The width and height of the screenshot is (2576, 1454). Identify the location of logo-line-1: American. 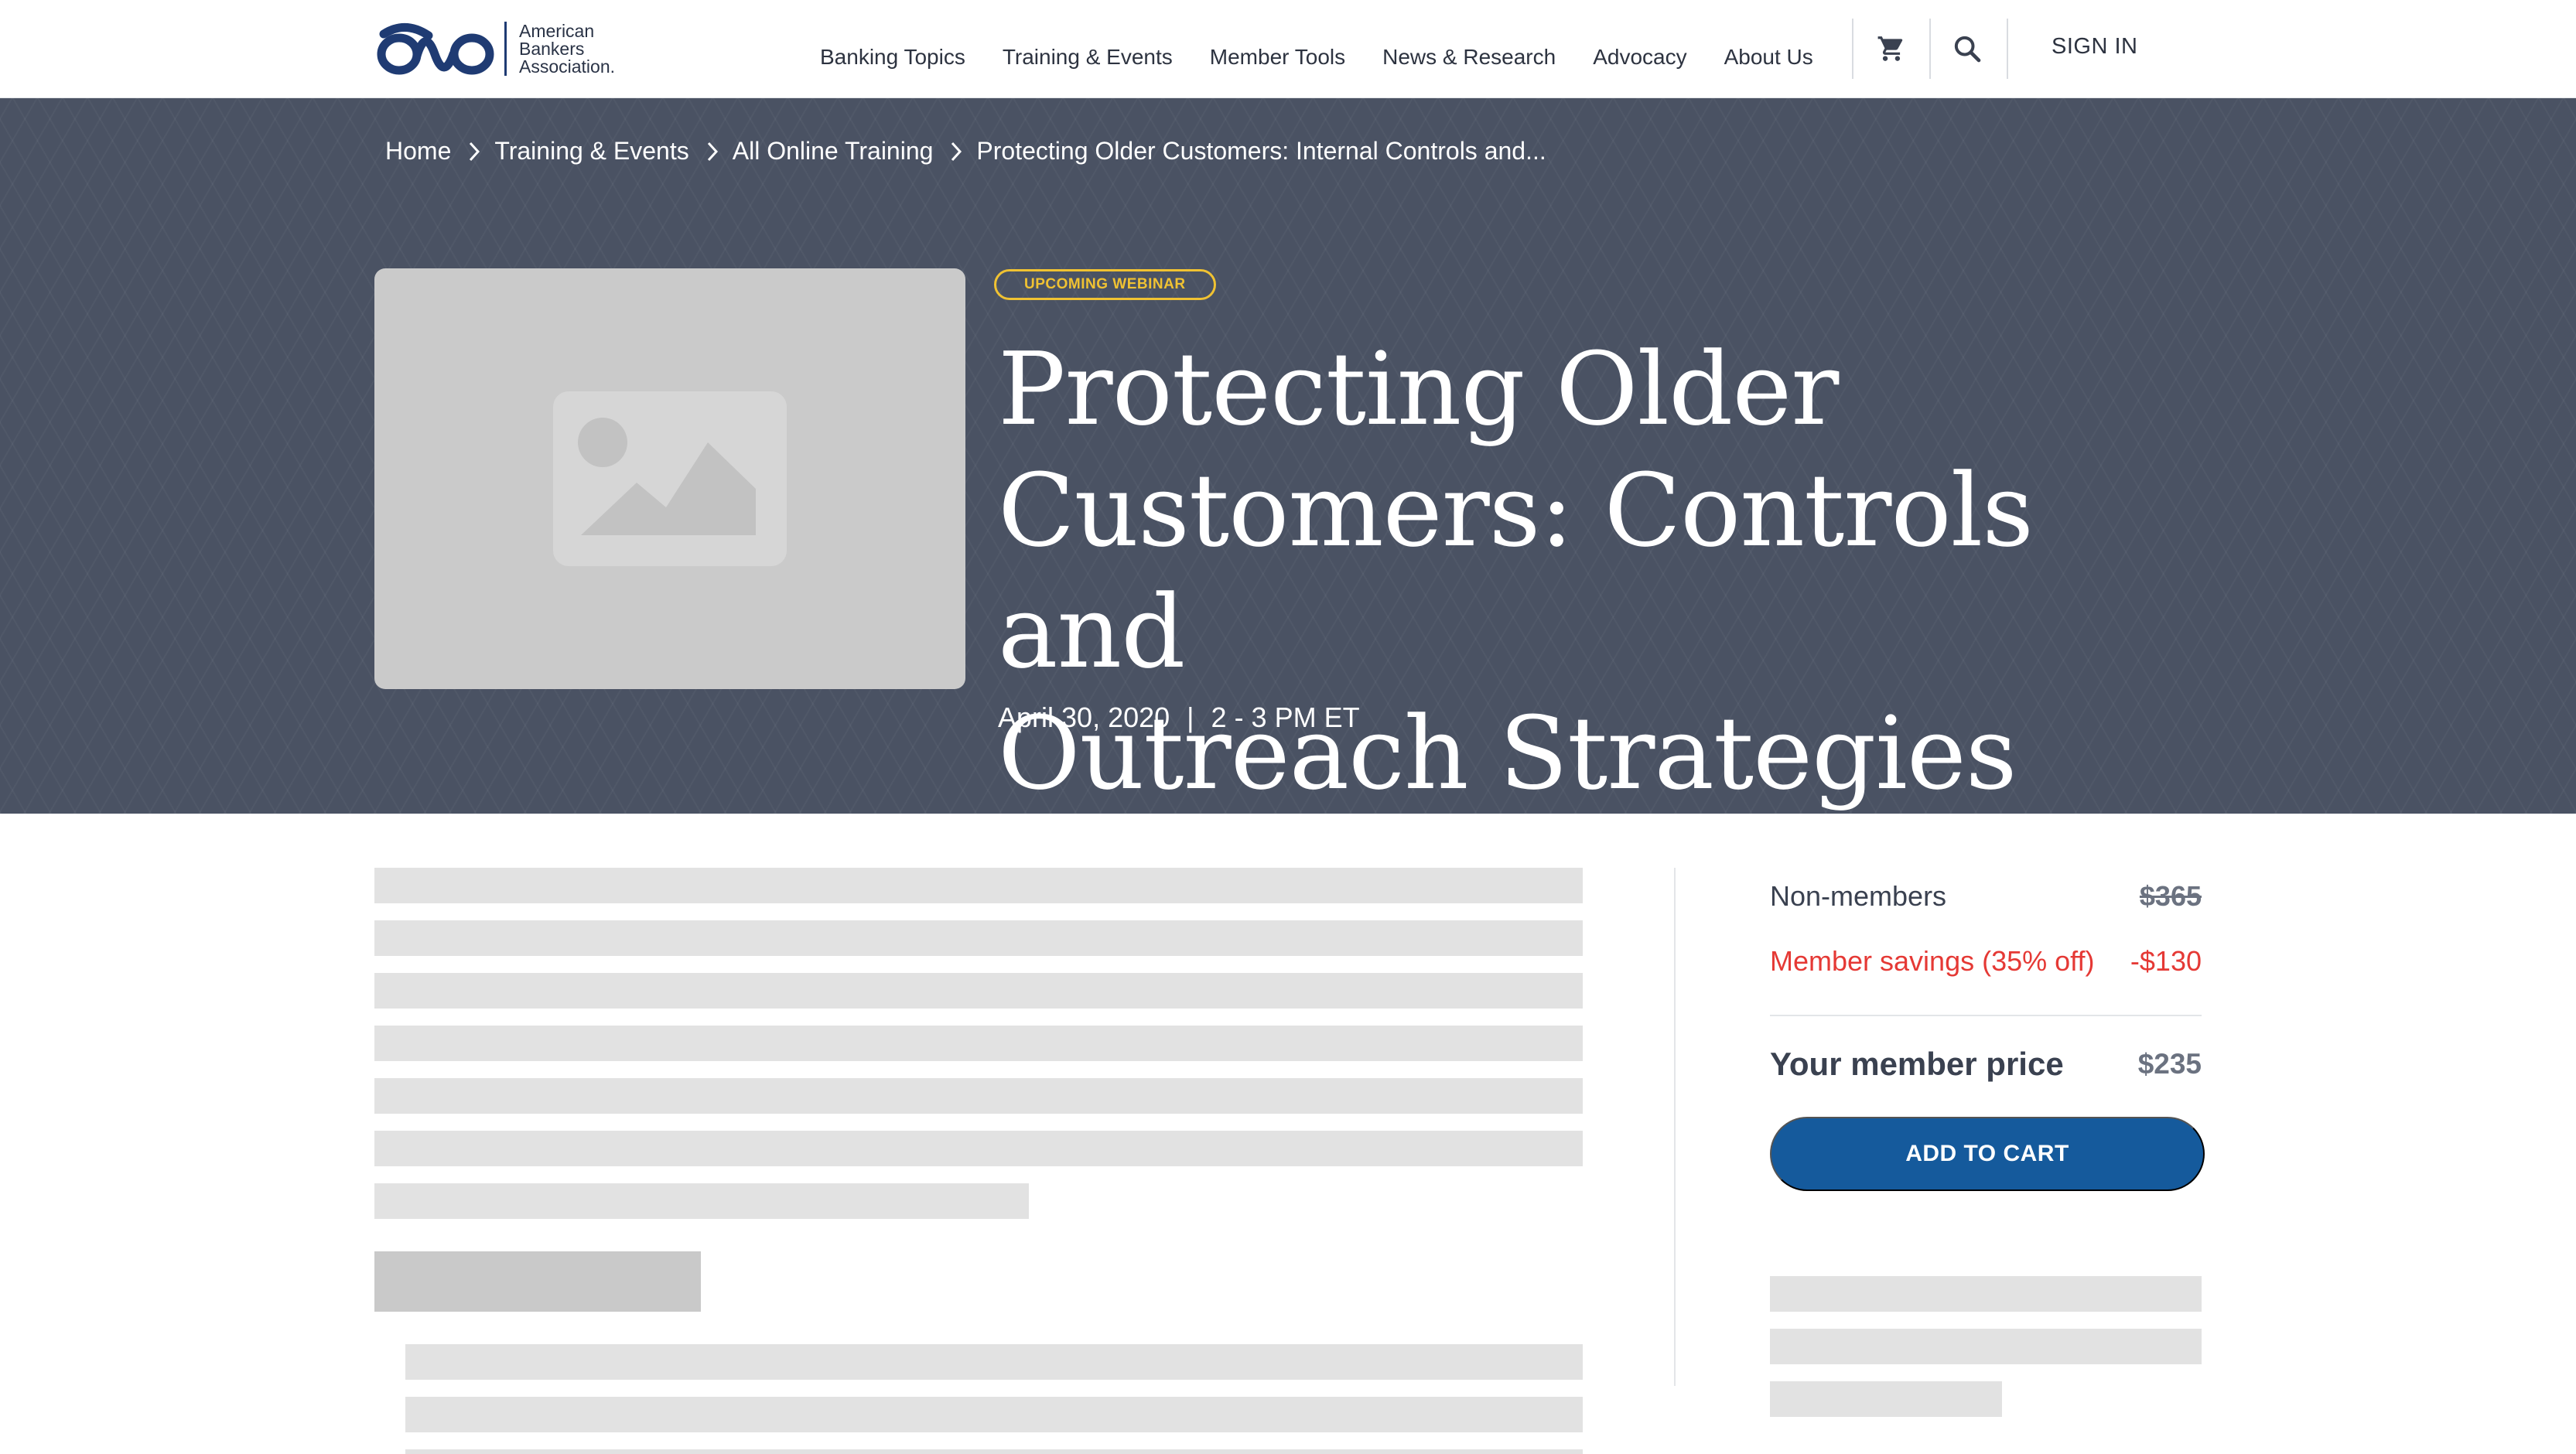
(557, 31).